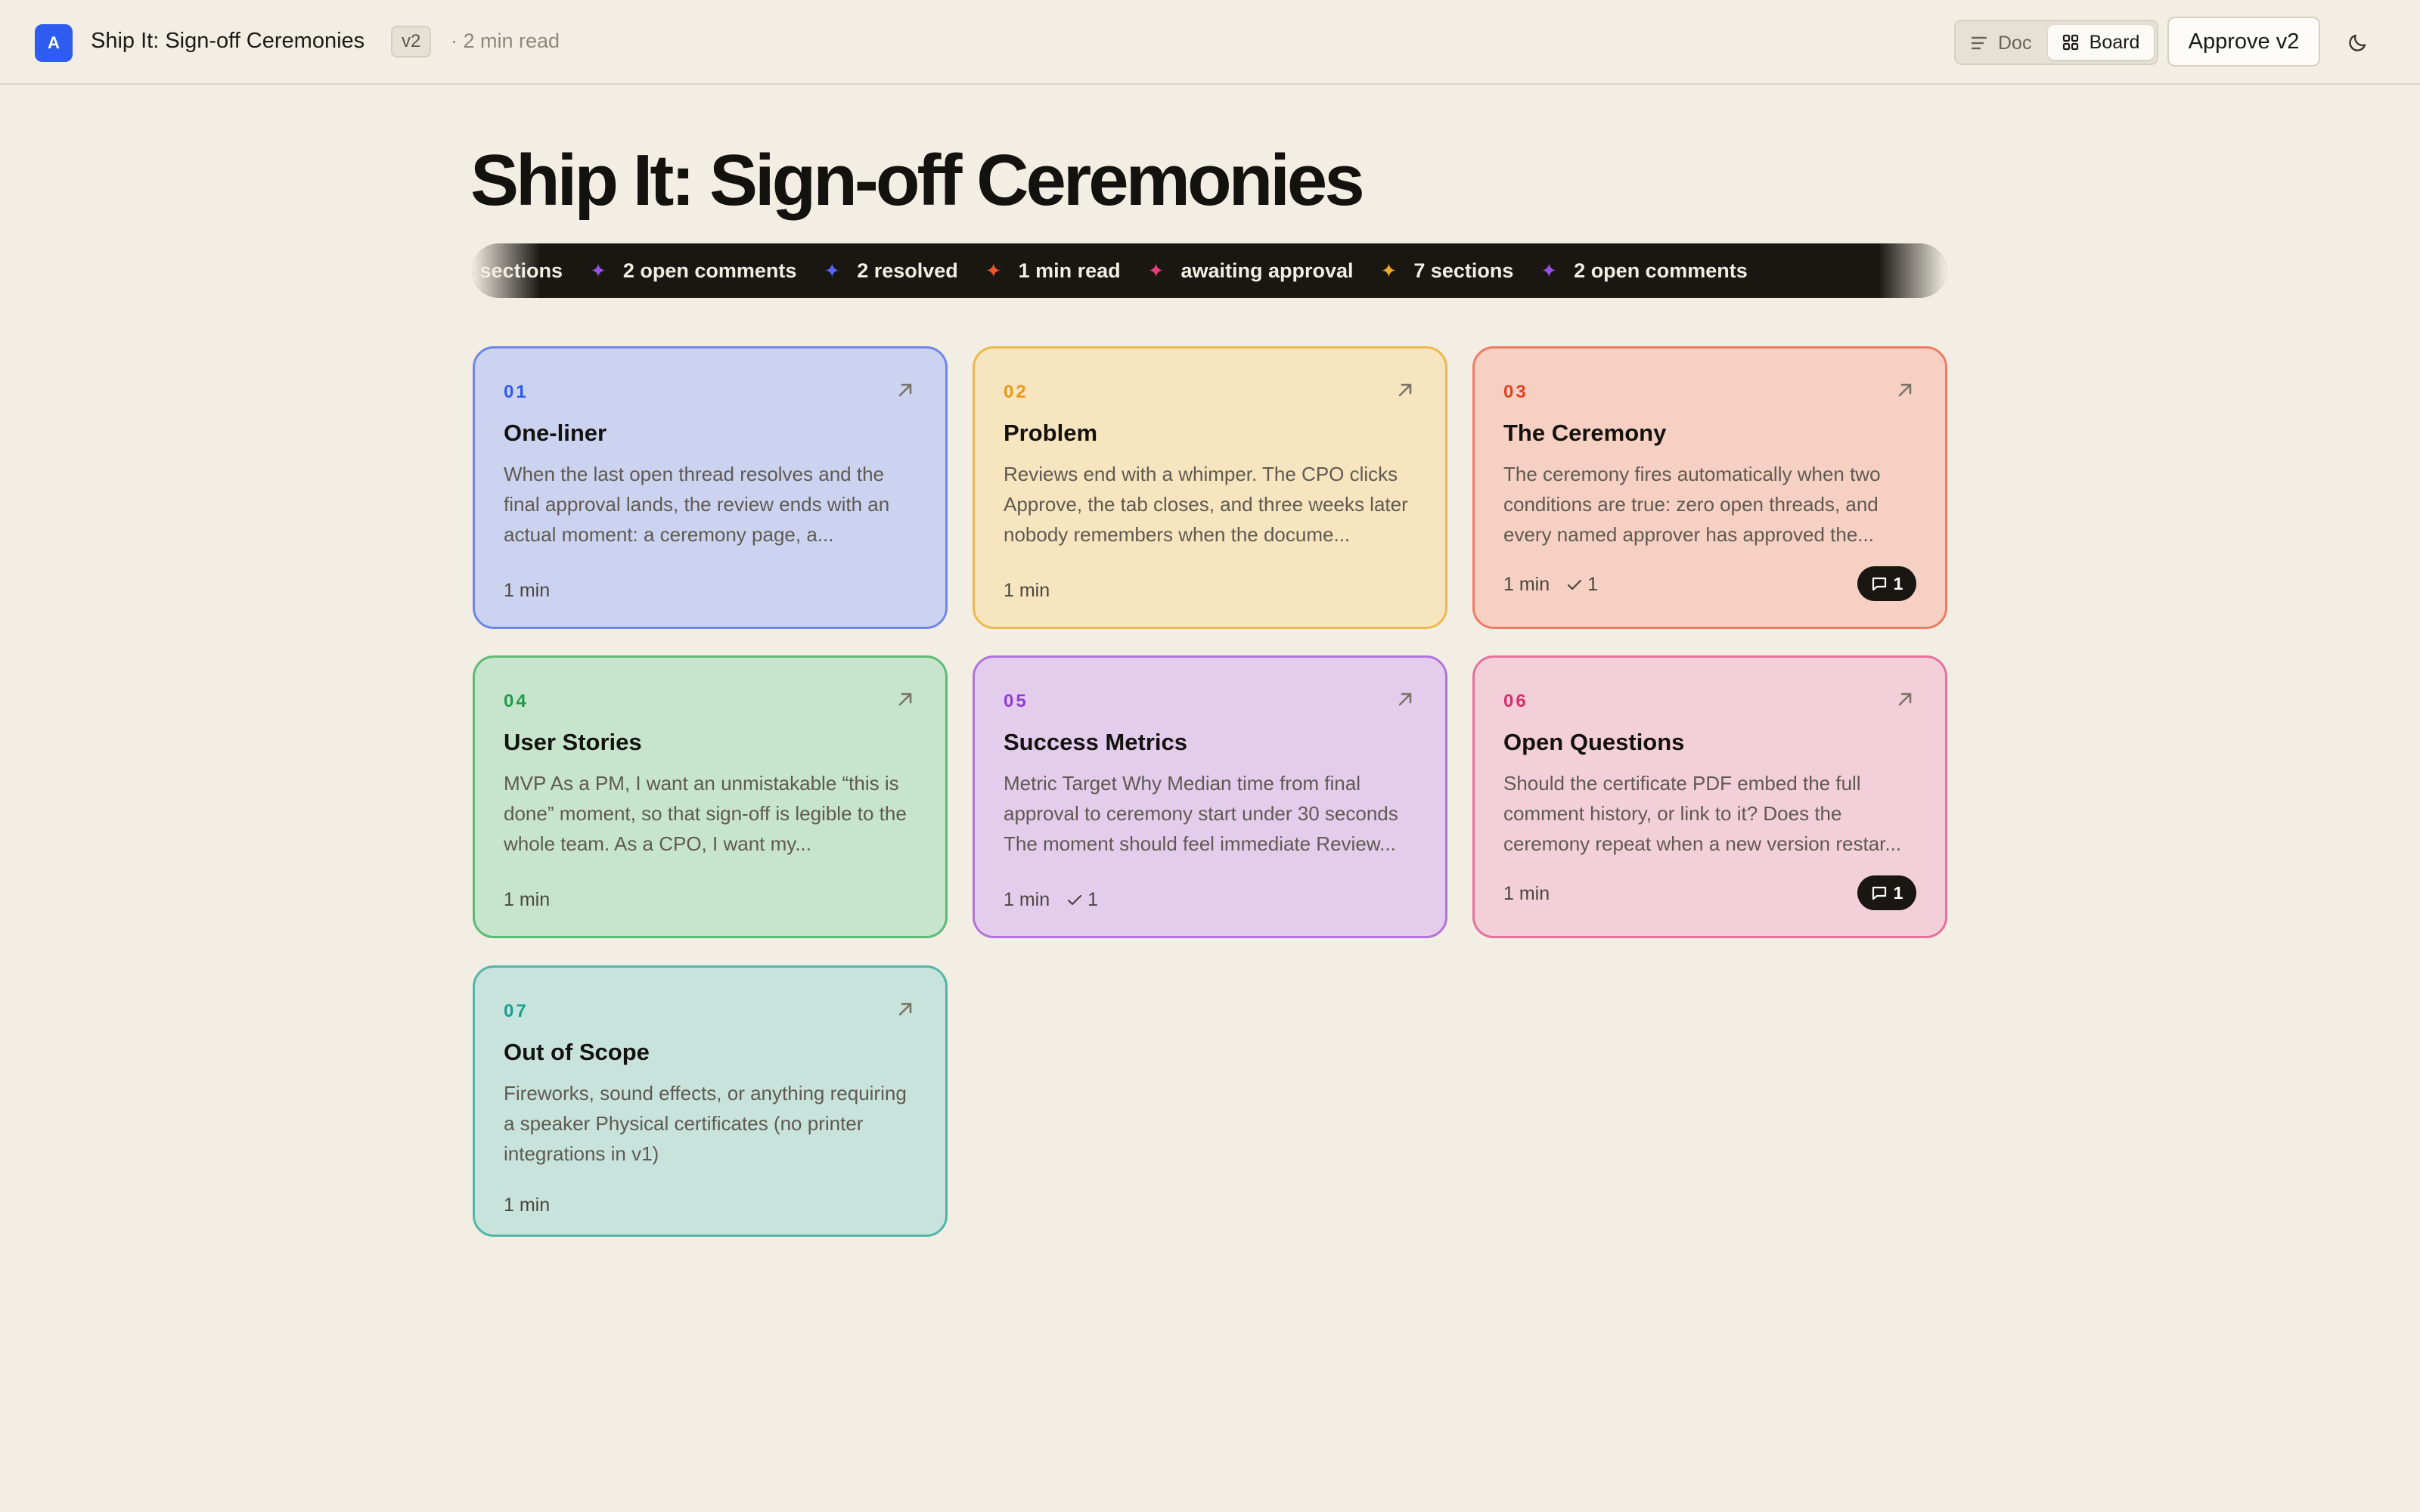  I want to click on version-badge: v2, so click(411, 42).